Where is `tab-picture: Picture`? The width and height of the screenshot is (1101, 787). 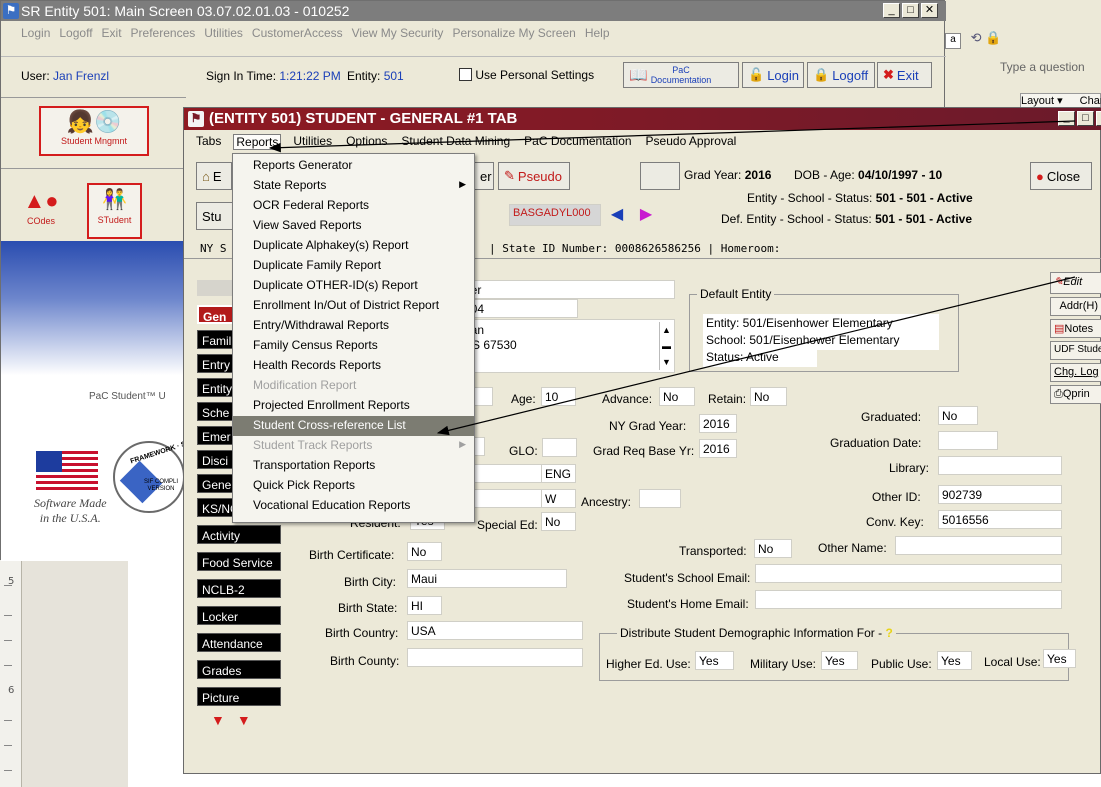
tab-picture: Picture is located at coordinates (239, 696).